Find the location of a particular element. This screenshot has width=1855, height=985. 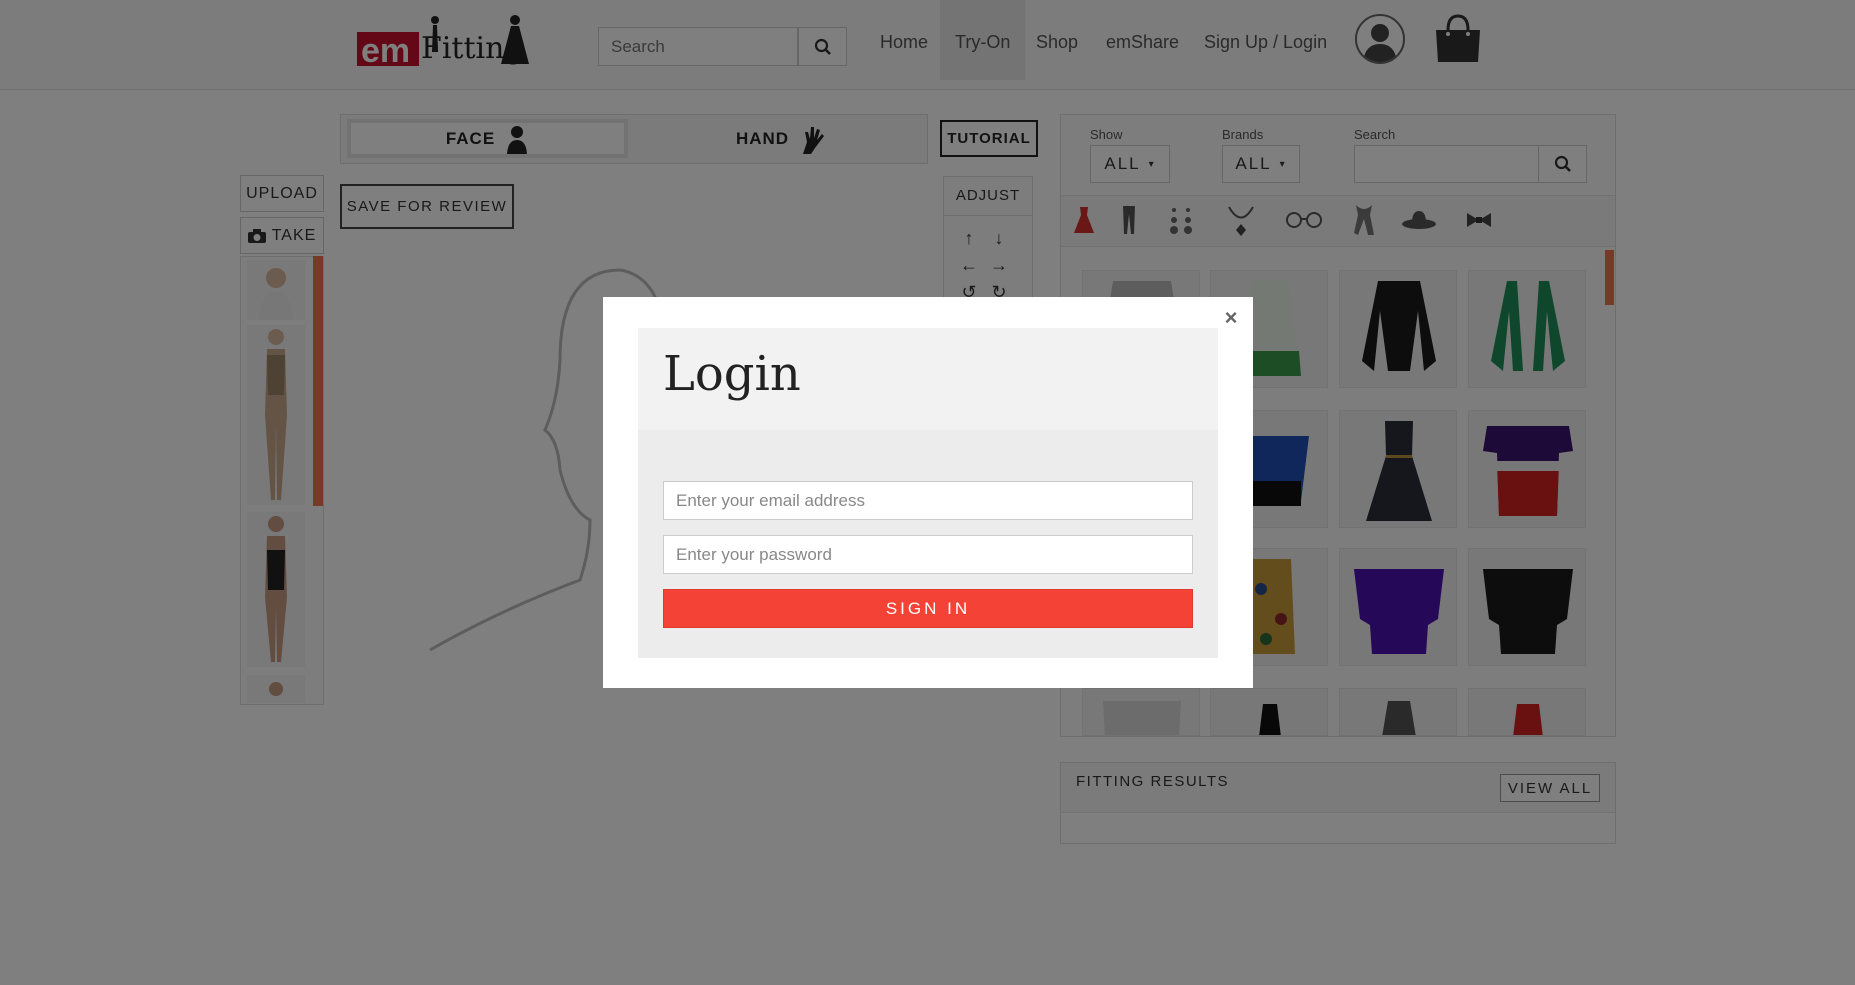

password-field is located at coordinates (928, 554).